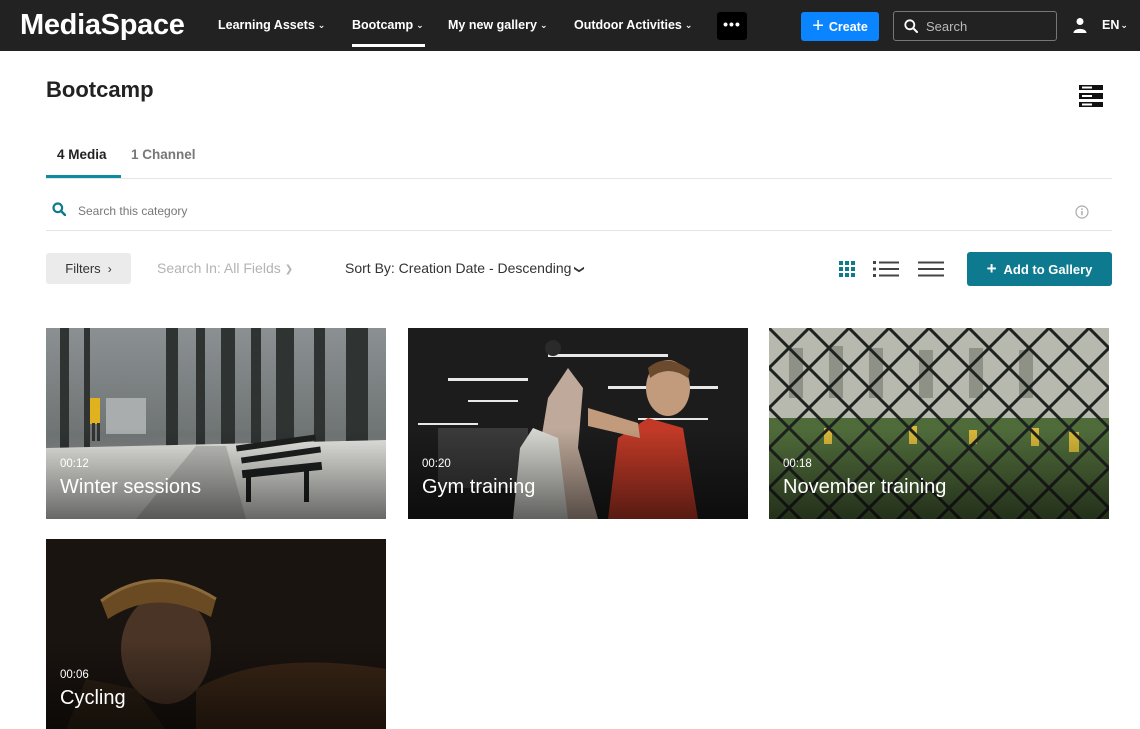  I want to click on create-button-label: Create, so click(848, 26).